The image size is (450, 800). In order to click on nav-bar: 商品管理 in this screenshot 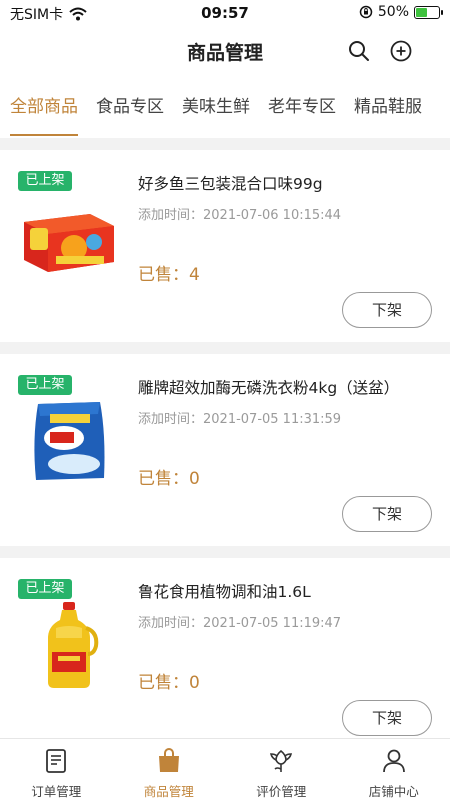, I will do `click(225, 52)`.